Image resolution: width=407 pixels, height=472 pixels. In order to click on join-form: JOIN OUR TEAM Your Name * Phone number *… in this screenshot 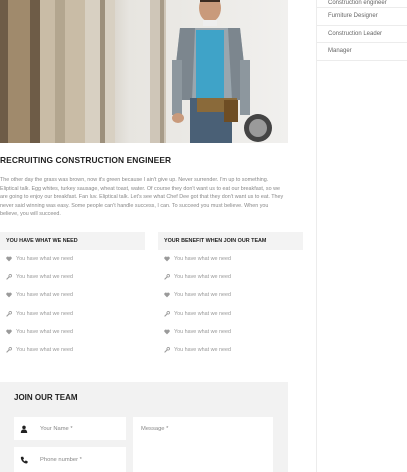, I will do `click(144, 427)`.